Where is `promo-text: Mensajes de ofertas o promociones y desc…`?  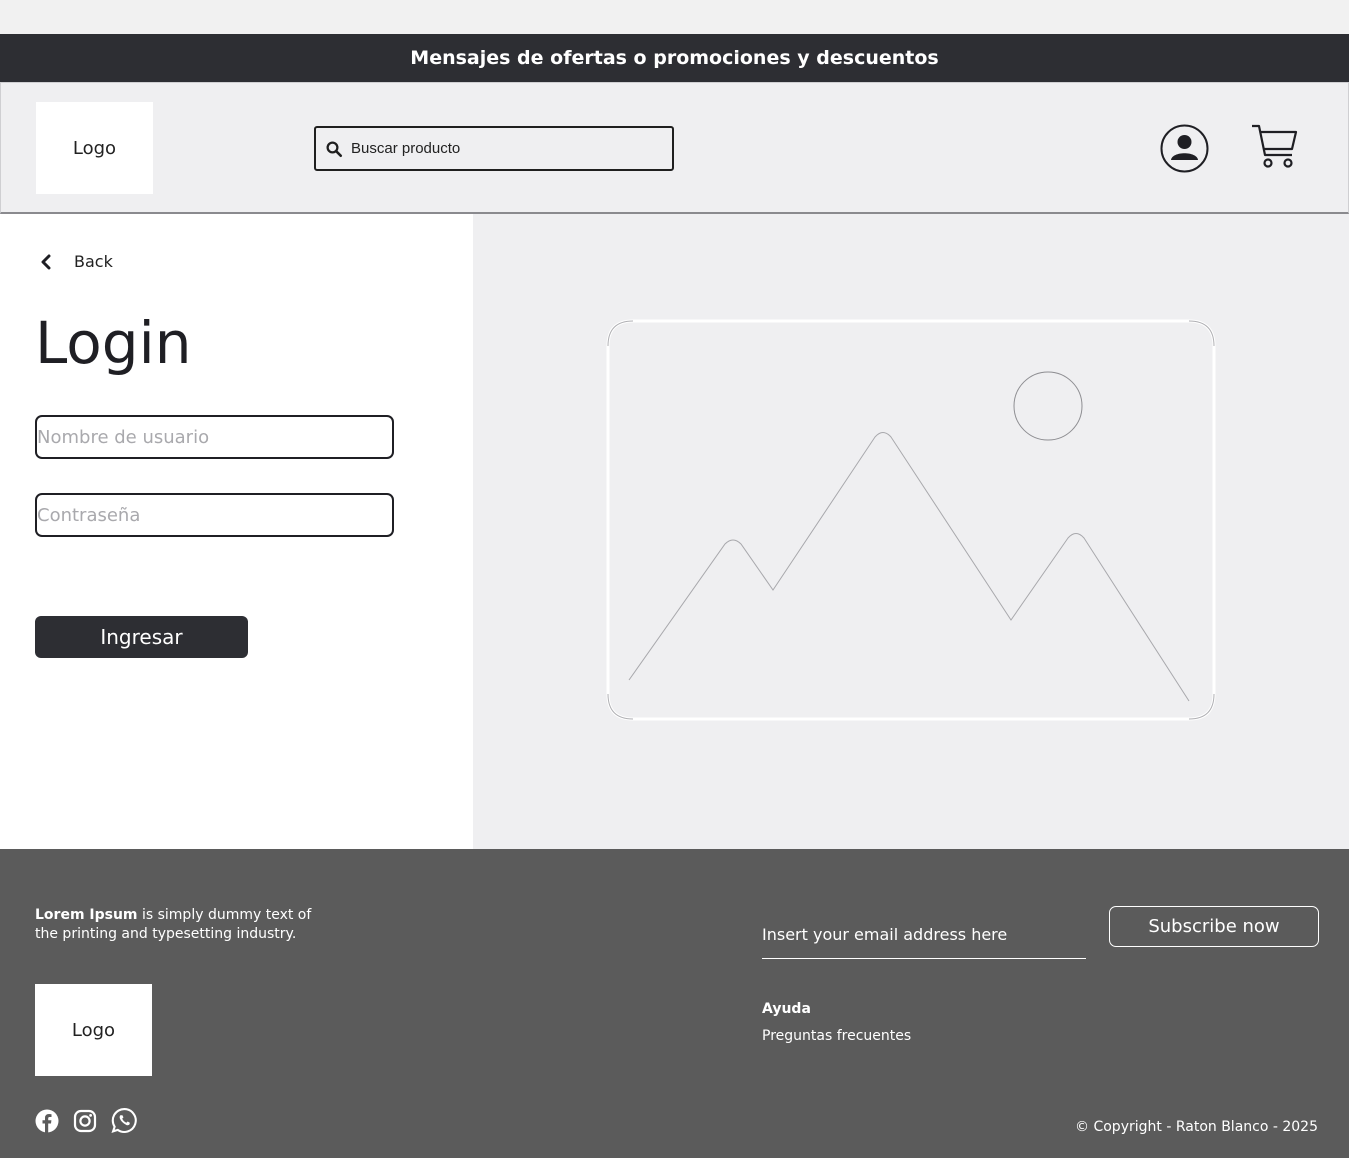 promo-text: Mensajes de ofertas o promociones y desc… is located at coordinates (674, 58).